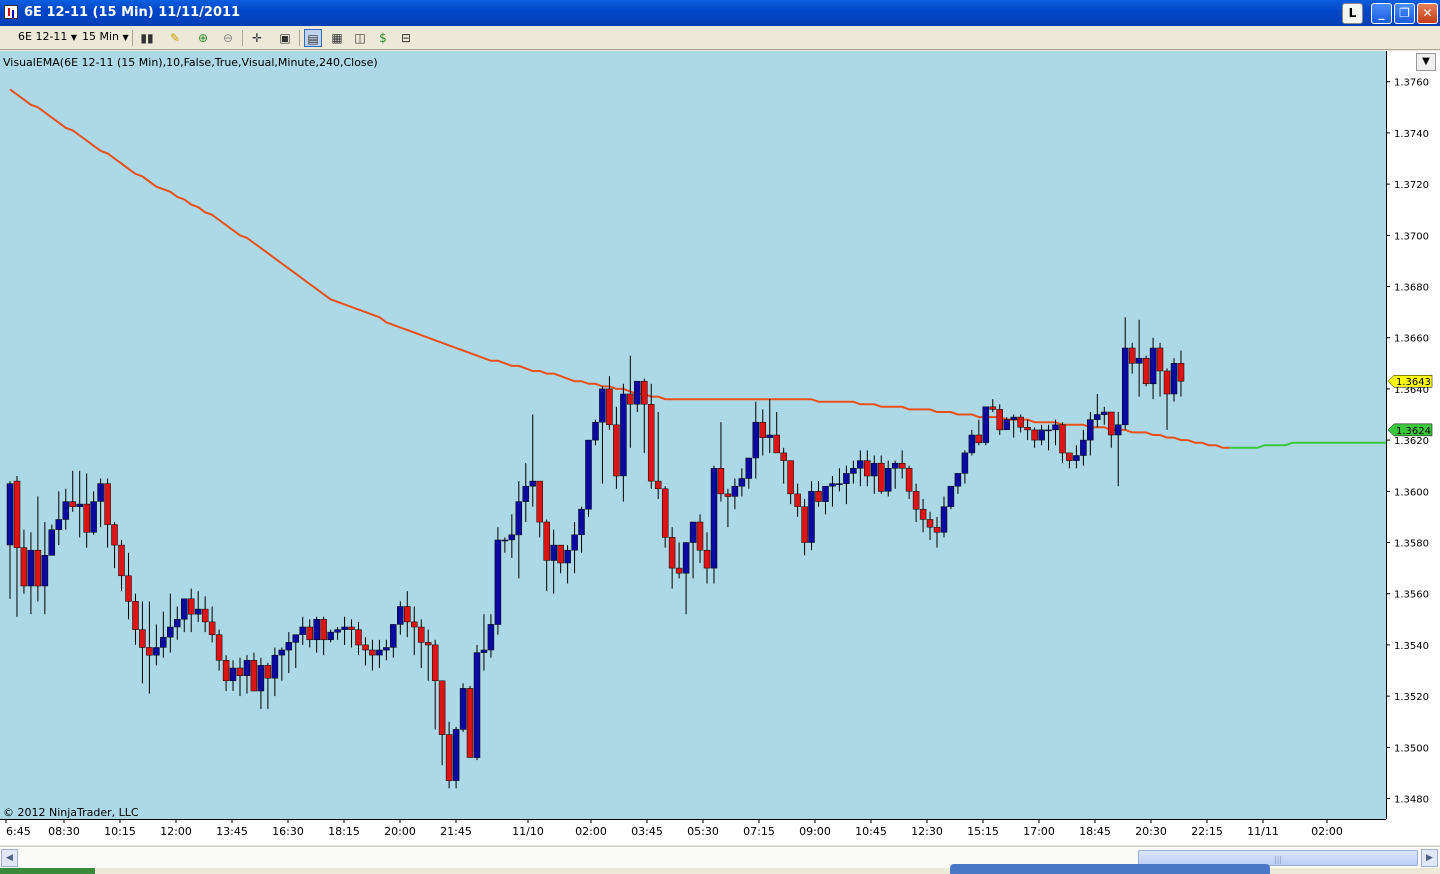 This screenshot has height=874, width=1440. What do you see at coordinates (9, 858) in the screenshot?
I see `scroll-left-icon: ◀` at bounding box center [9, 858].